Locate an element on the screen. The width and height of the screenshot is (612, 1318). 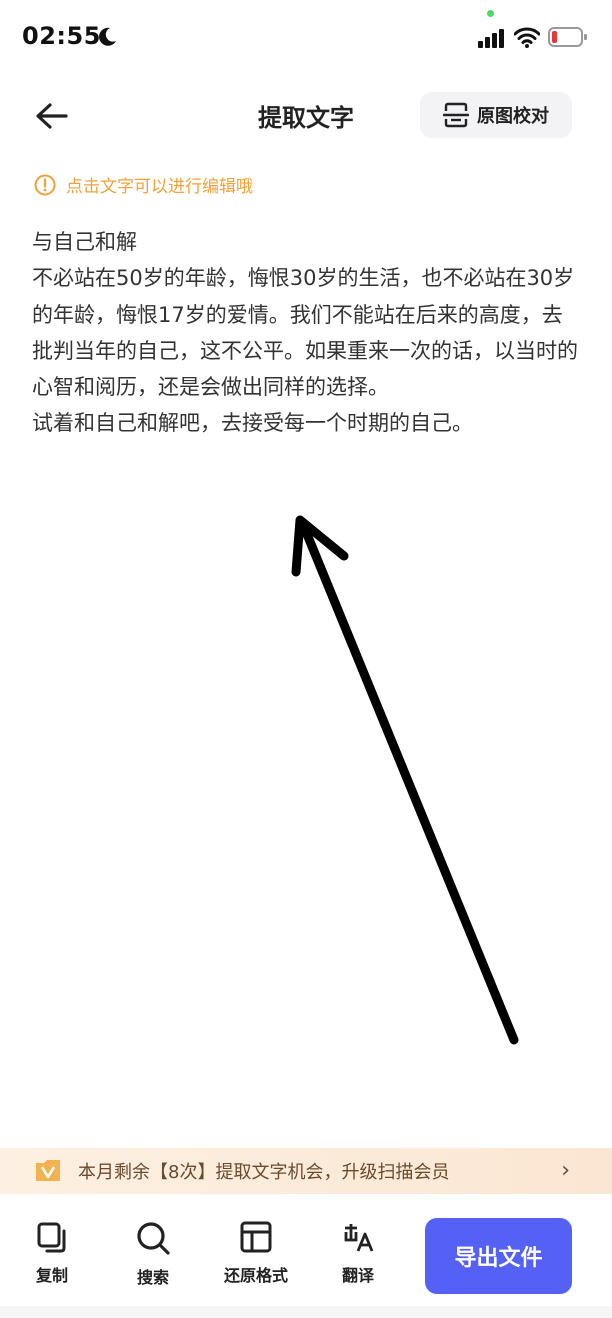
status-time: 02:55 is located at coordinates (61, 36).